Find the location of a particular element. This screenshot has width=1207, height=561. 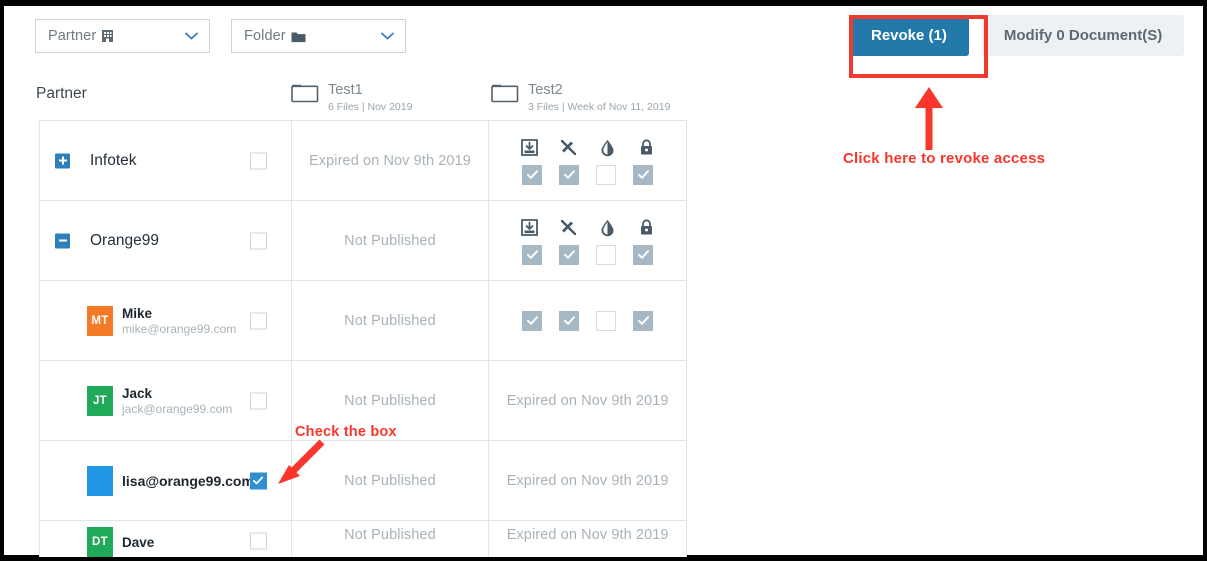

avatar: DT is located at coordinates (100, 542).